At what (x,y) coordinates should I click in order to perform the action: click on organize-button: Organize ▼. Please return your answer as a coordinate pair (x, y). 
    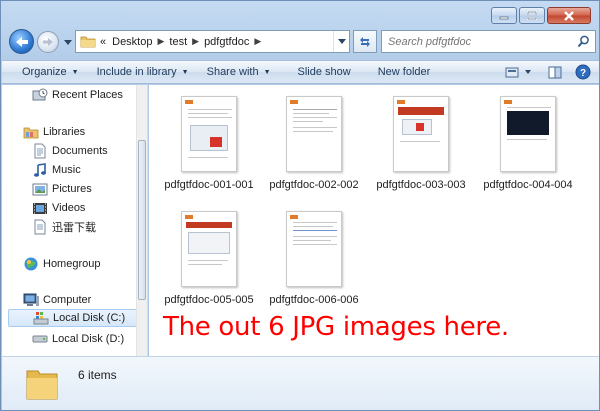
    Looking at the image, I should click on (45, 72).